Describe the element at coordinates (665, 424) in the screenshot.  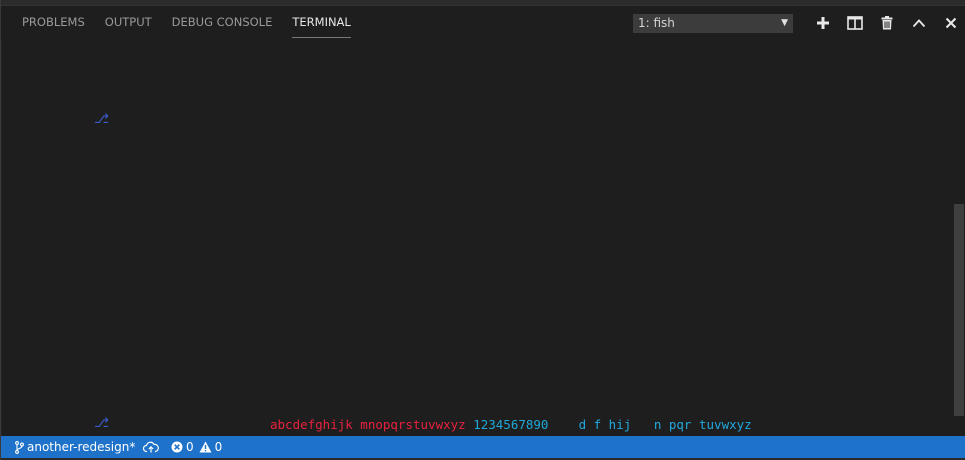
I see `terminal-text-tail: d f hij n pqr tuvwxyz` at that location.